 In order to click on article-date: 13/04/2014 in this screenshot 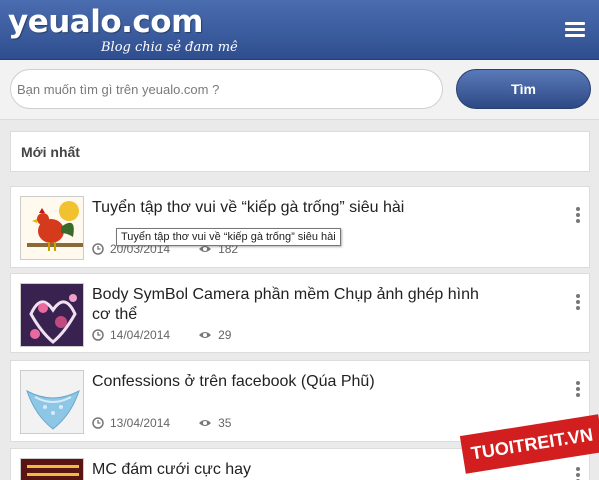, I will do `click(140, 423)`.